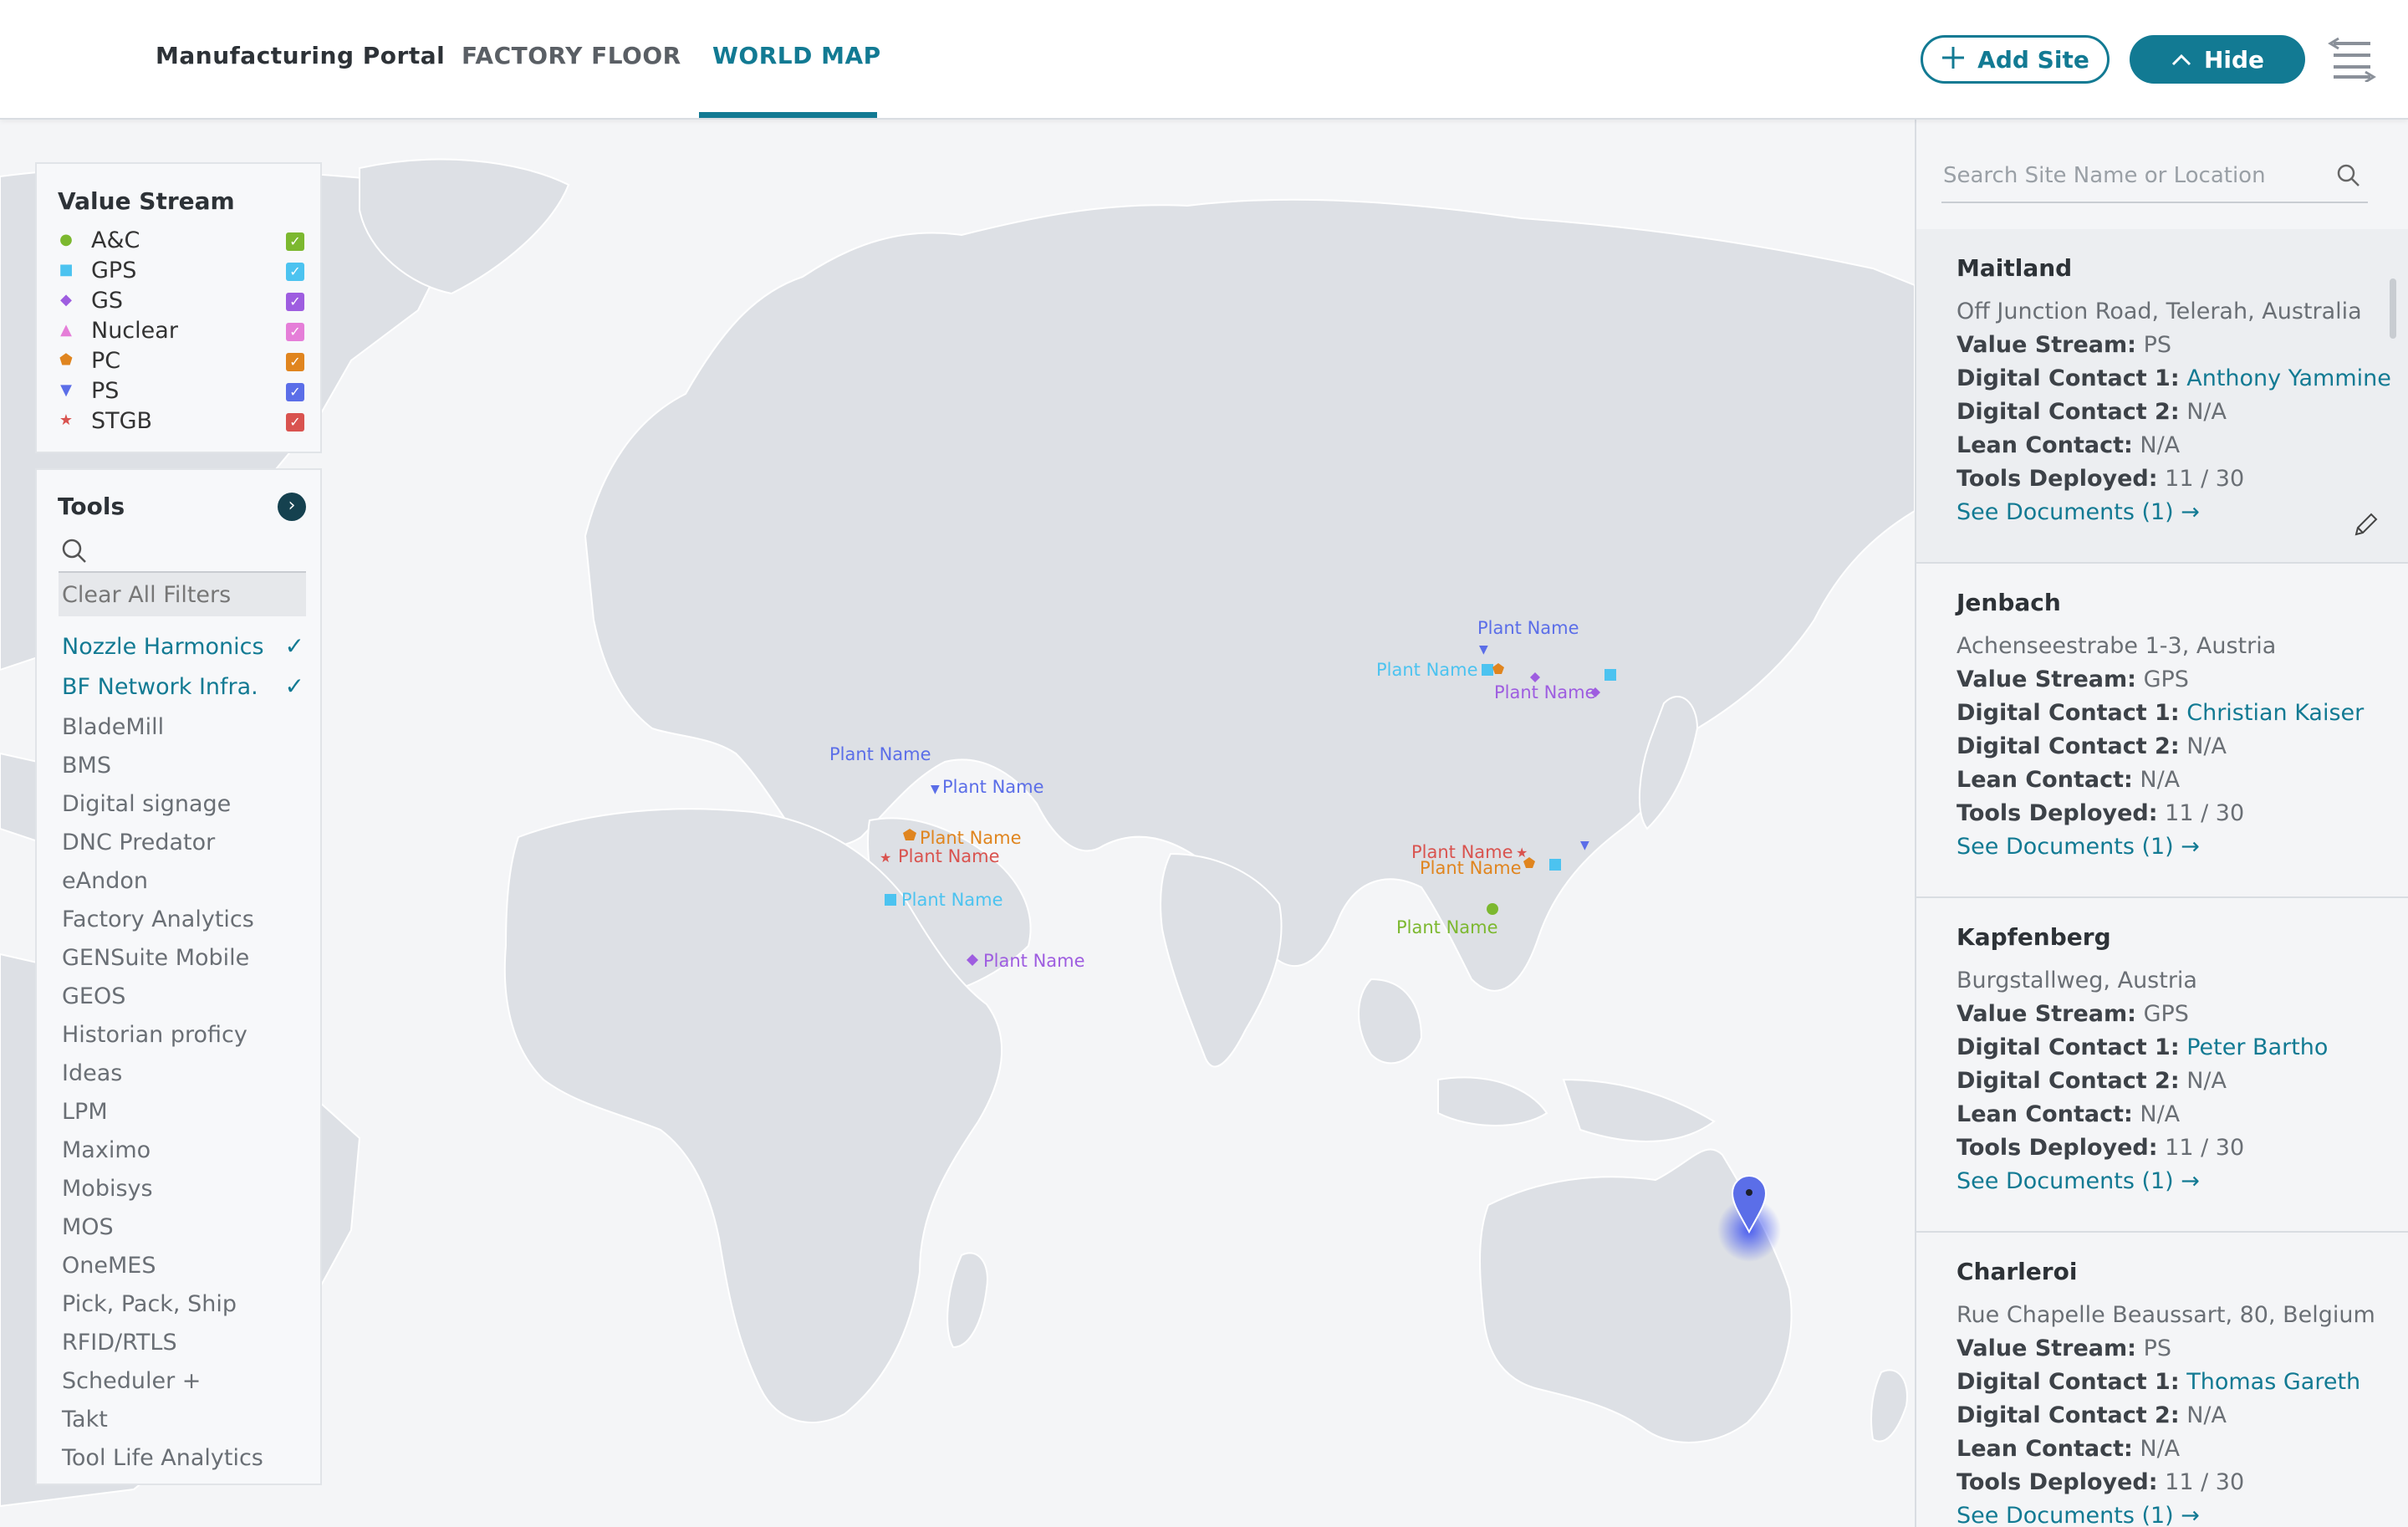  I want to click on tool-item-pick-pack-ship: Pick, Pack, Ship, so click(183, 1304).